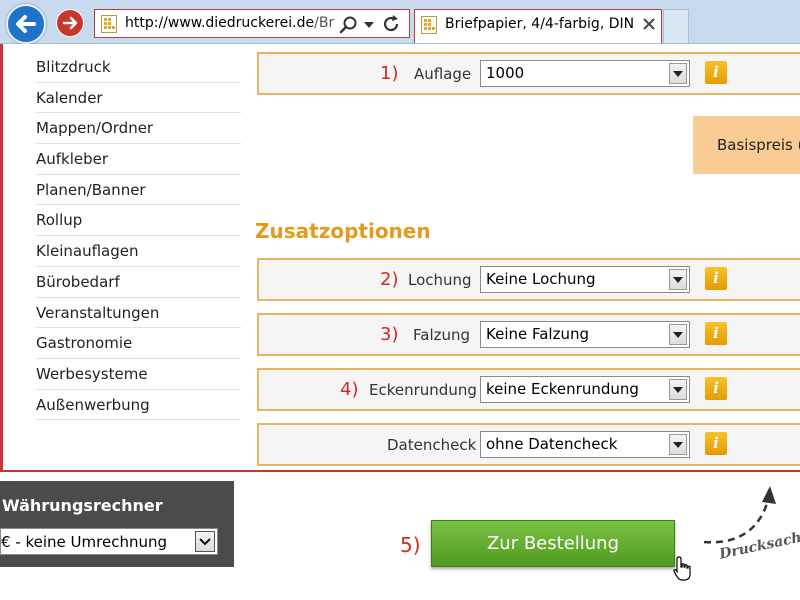 This screenshot has width=800, height=600. I want to click on sidebar-item-rollup: Rollup, so click(138, 221).